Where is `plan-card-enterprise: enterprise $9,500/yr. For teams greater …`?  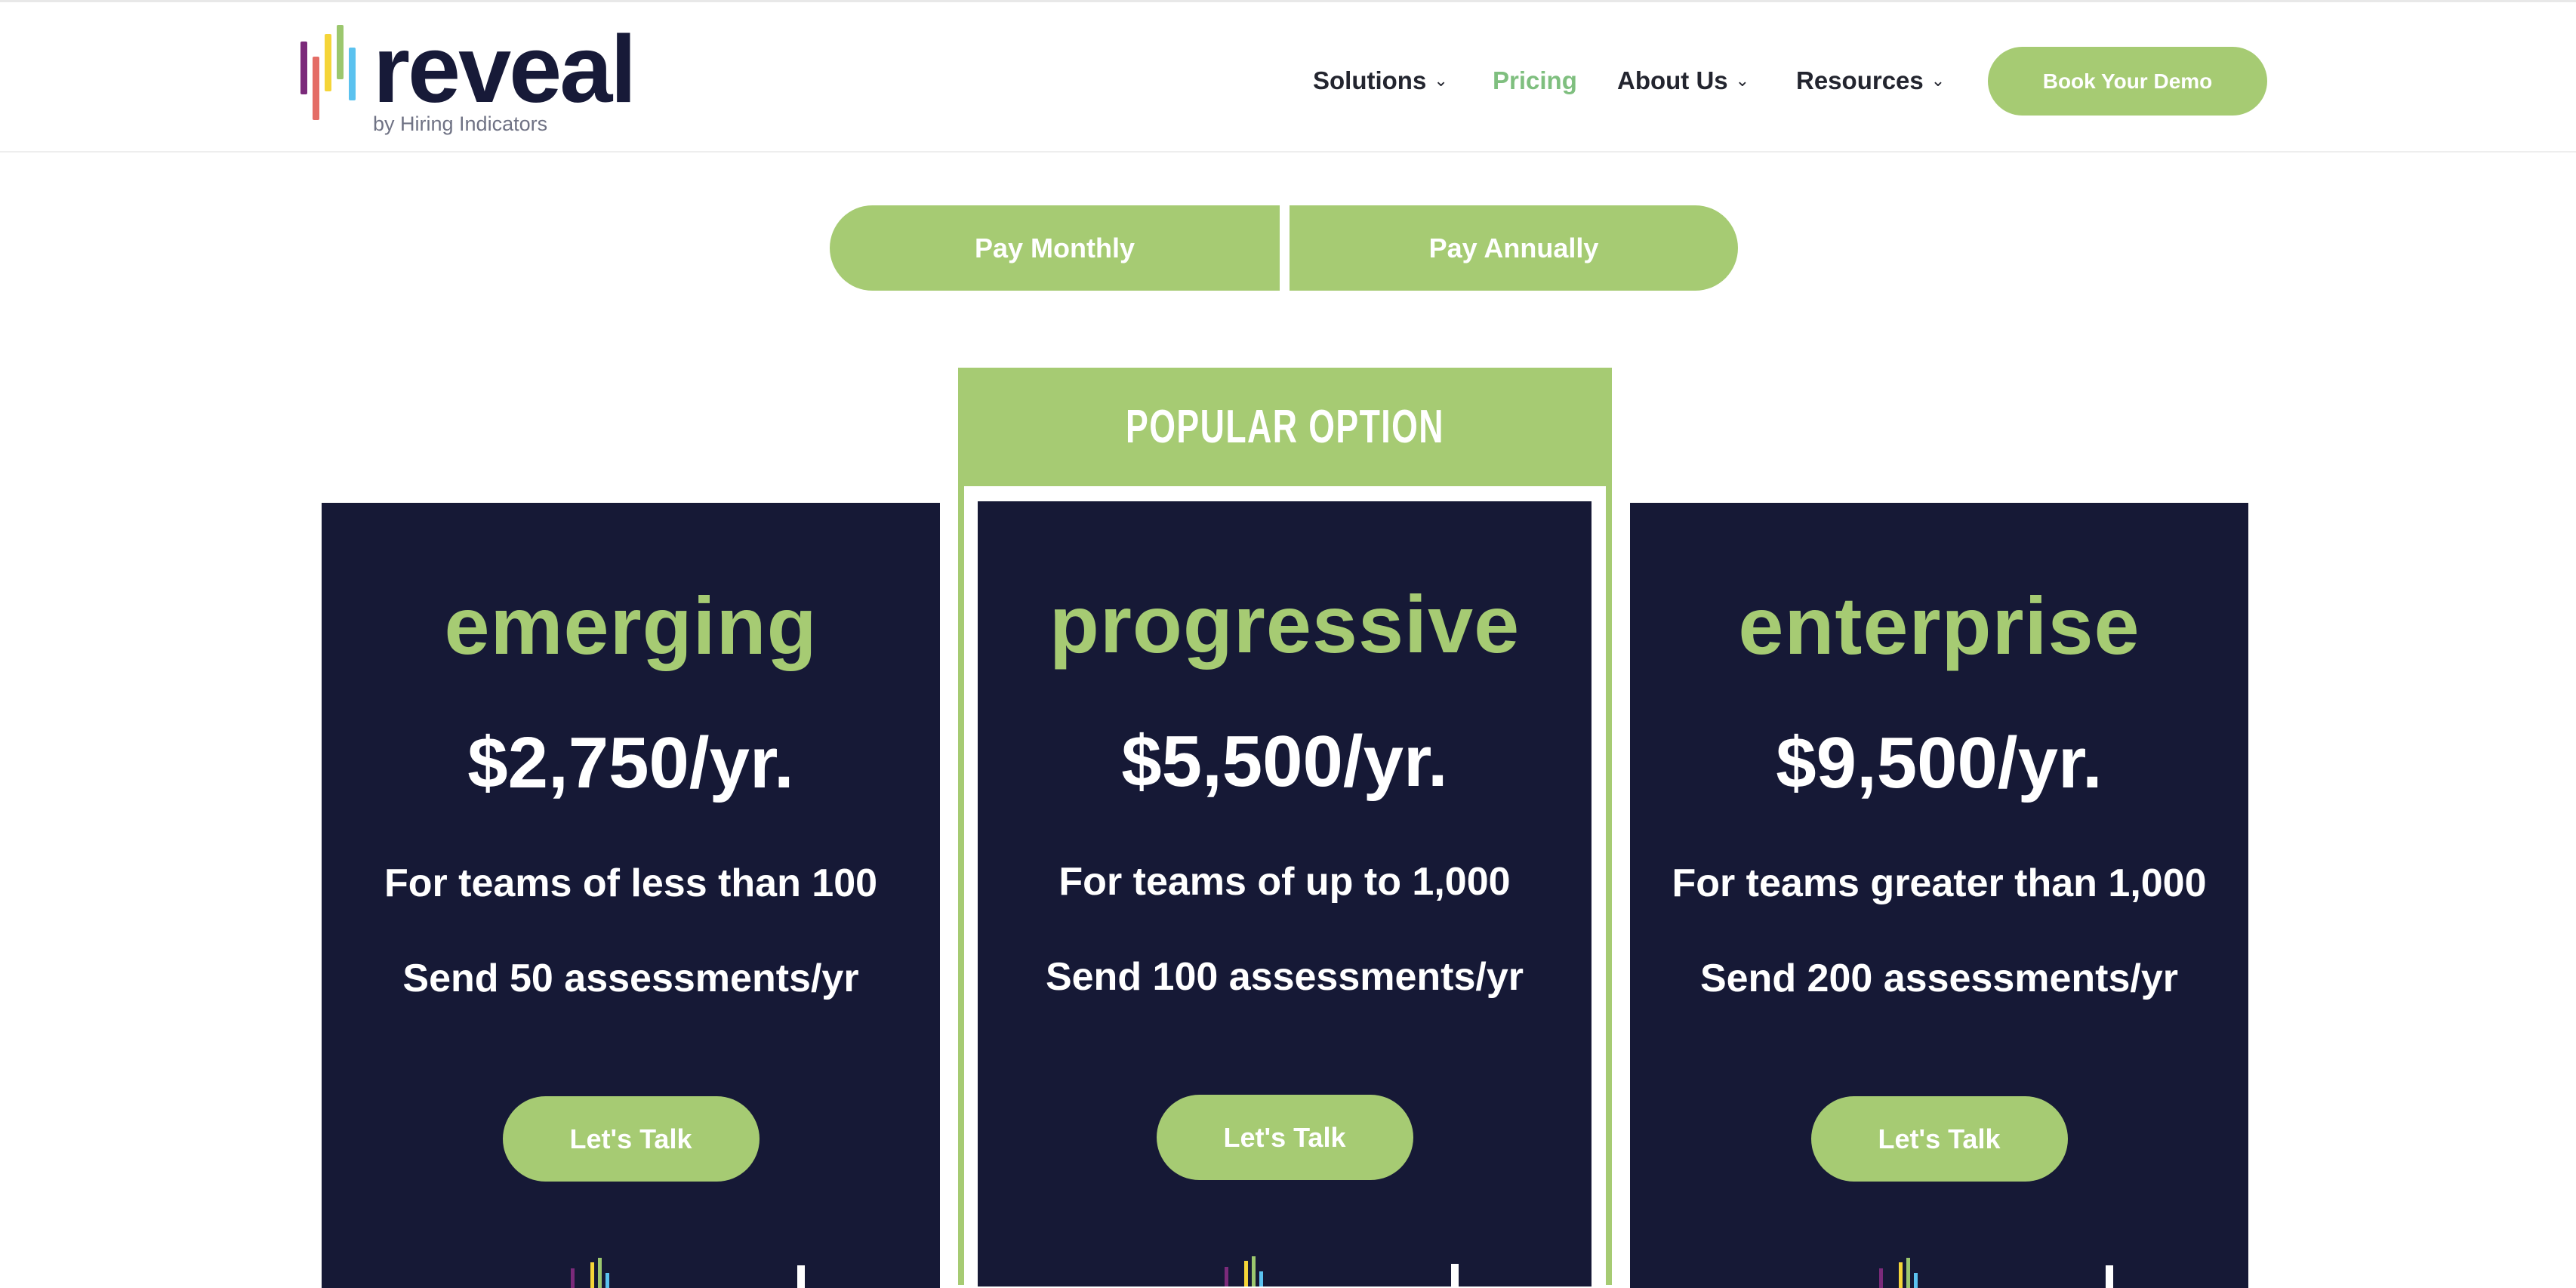
plan-card-enterprise: enterprise $9,500/yr. For teams greater … is located at coordinates (1939, 895).